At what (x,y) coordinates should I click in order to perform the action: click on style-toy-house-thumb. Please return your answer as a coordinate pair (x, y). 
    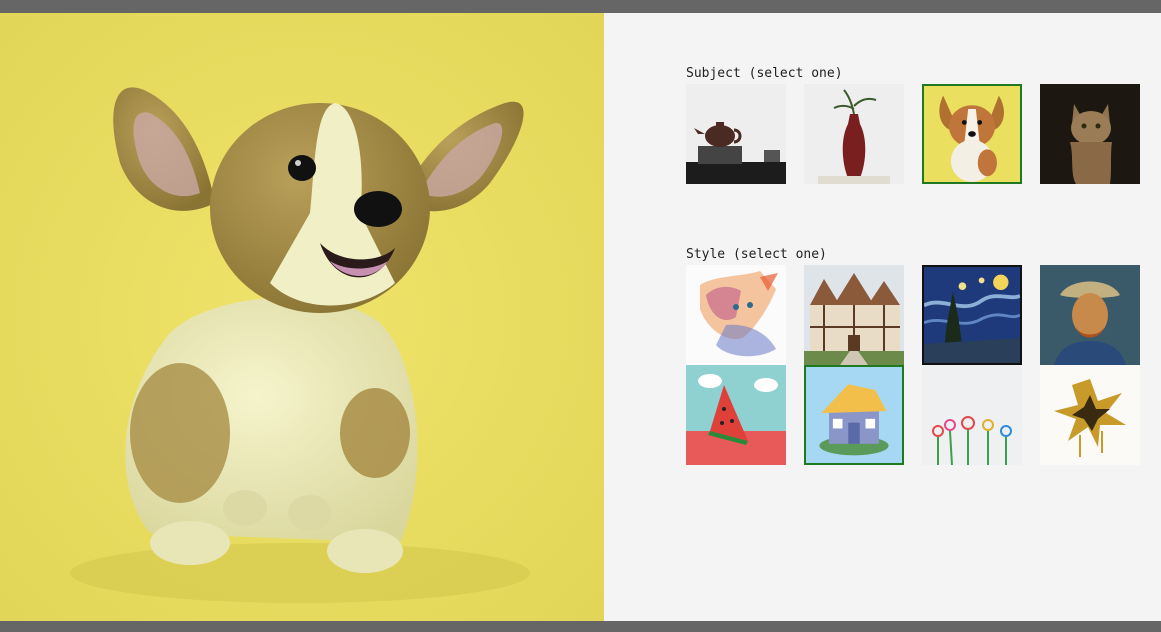
    Looking at the image, I should click on (854, 415).